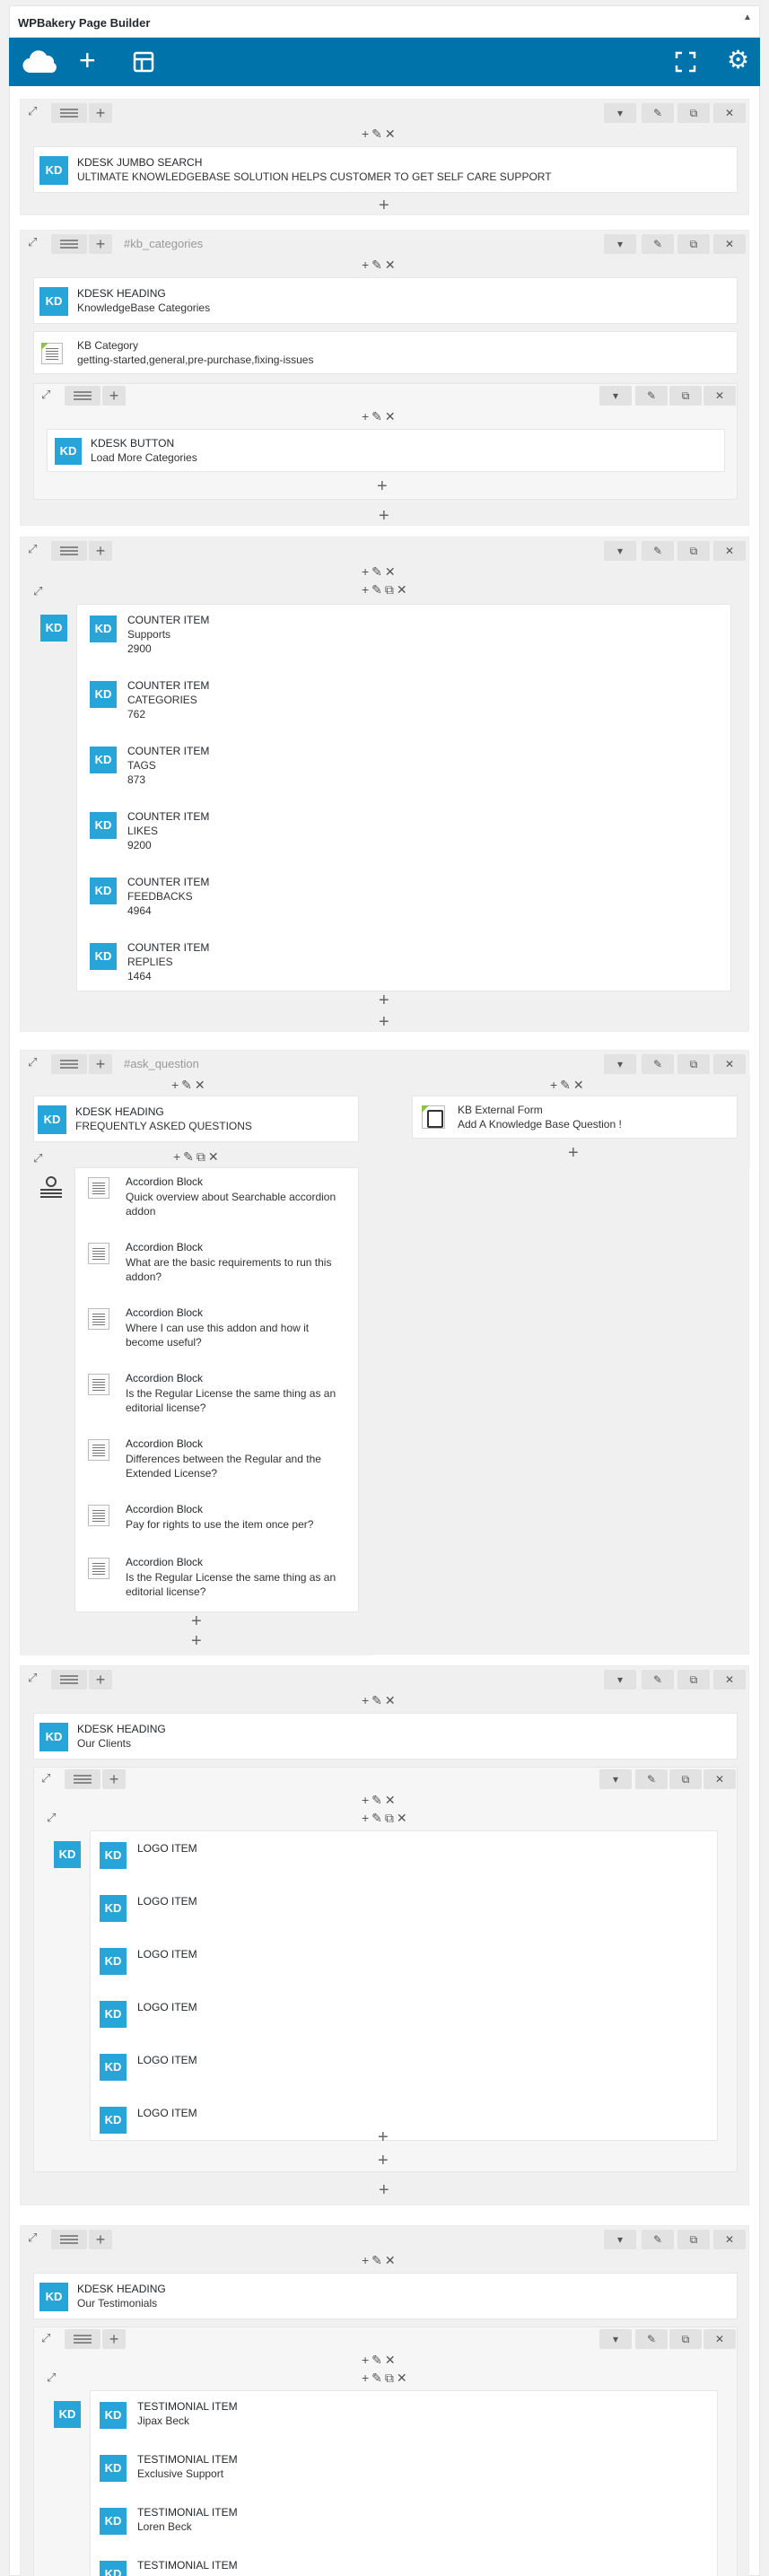 Image resolution: width=769 pixels, height=2576 pixels. What do you see at coordinates (39, 62) in the screenshot?
I see `cloud-templates-icon` at bounding box center [39, 62].